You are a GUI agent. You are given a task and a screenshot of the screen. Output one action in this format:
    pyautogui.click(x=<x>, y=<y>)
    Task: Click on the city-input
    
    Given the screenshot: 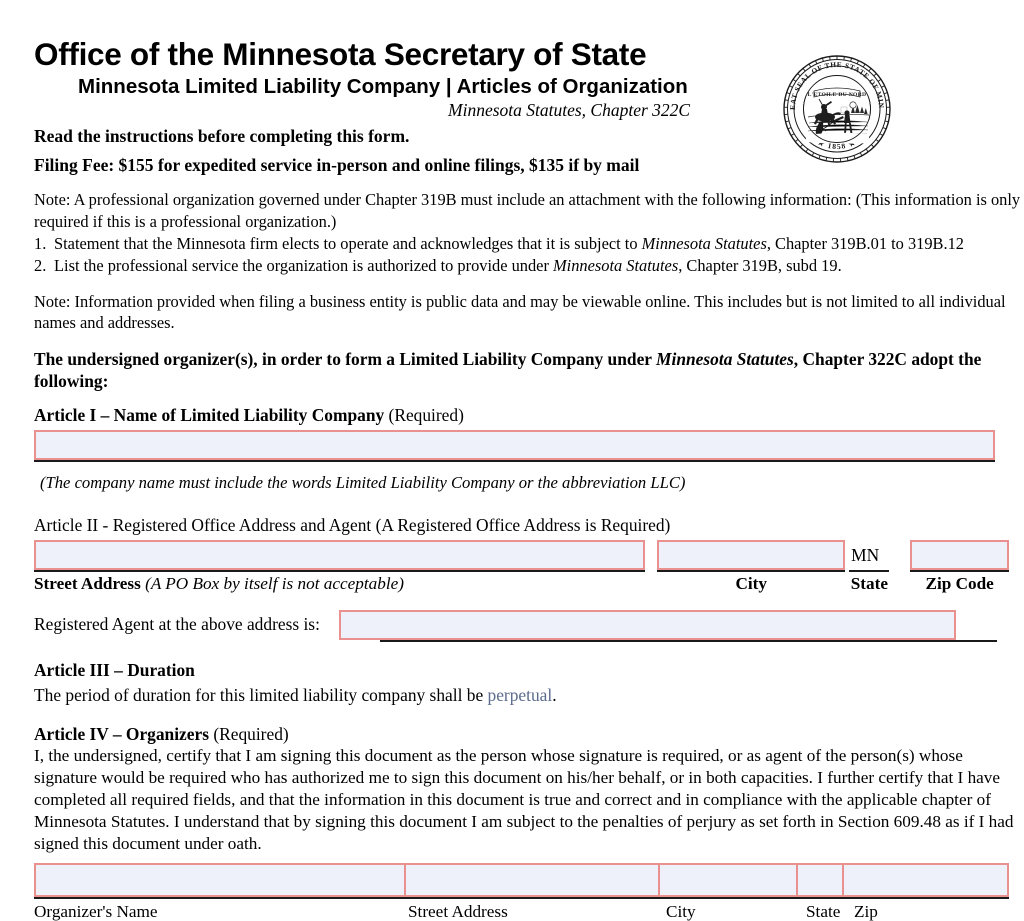 What is the action you would take?
    pyautogui.click(x=751, y=555)
    